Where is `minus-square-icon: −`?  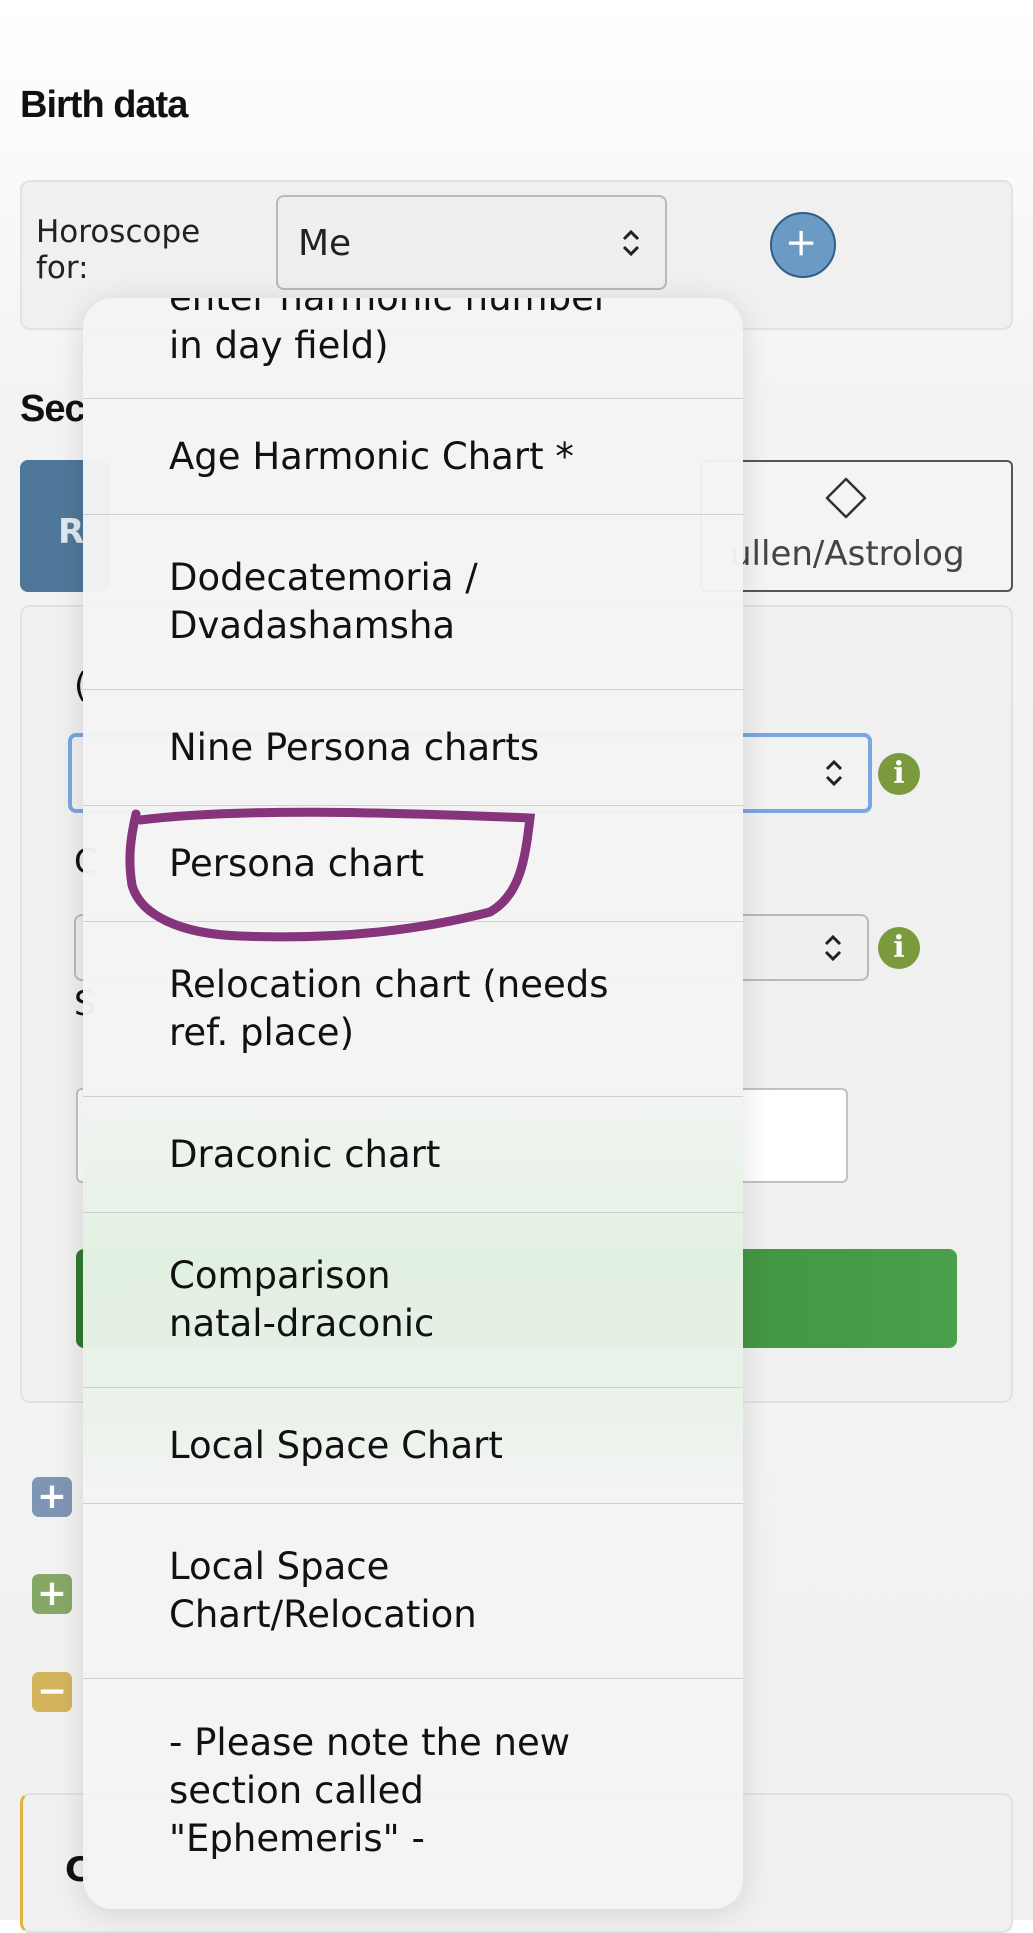 minus-square-icon: − is located at coordinates (52, 1692).